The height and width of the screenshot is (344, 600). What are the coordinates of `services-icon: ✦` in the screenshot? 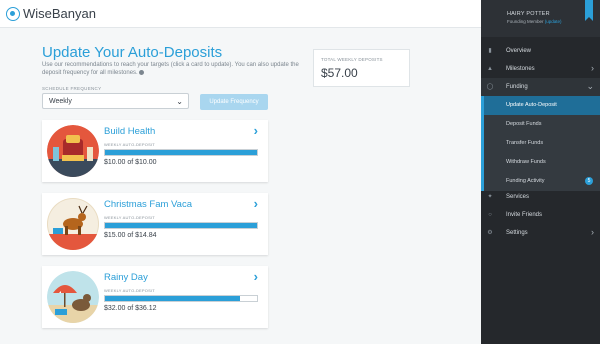 It's located at (490, 197).